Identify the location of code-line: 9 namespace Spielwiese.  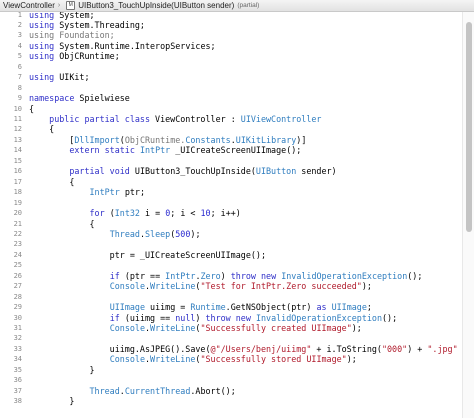
(231, 98).